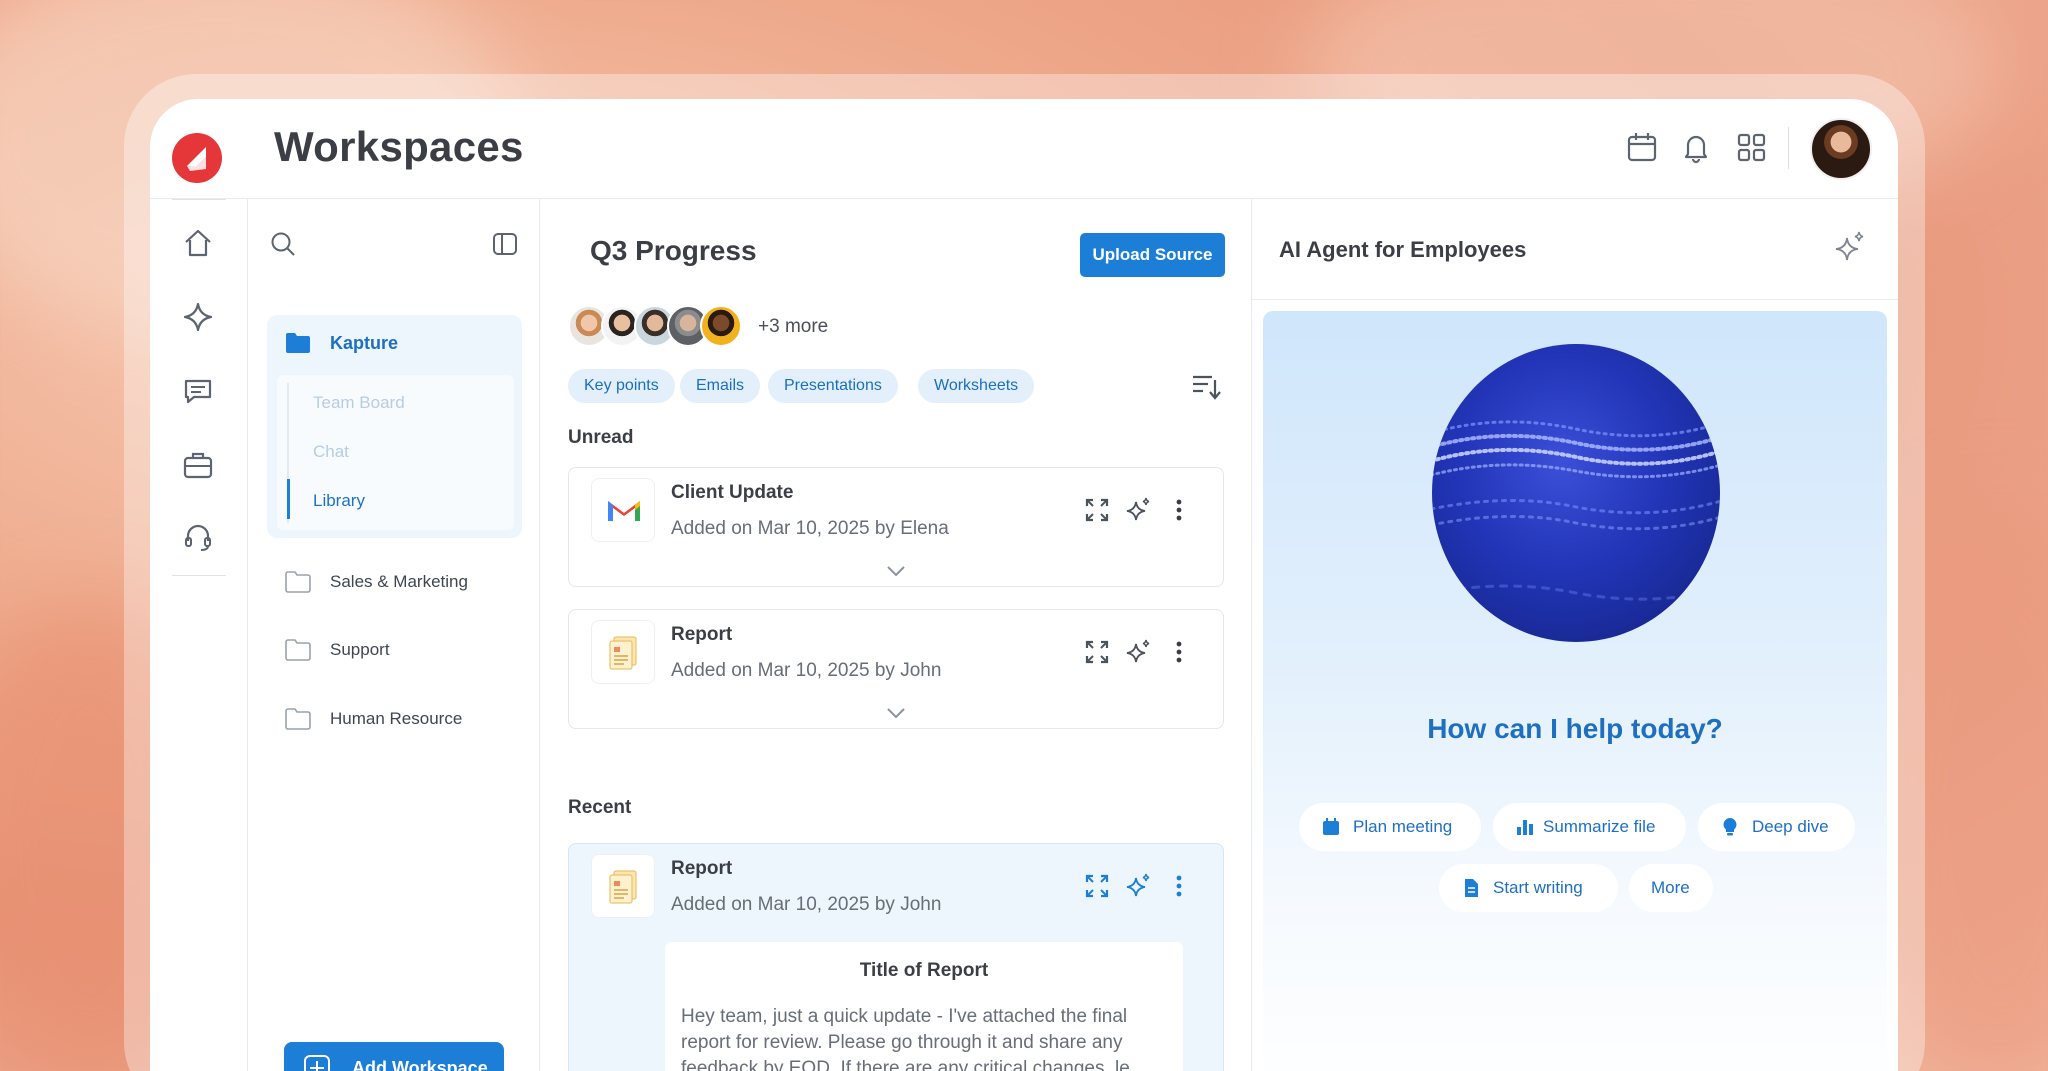  What do you see at coordinates (1024, 149) in the screenshot?
I see `top-bar: Workspaces` at bounding box center [1024, 149].